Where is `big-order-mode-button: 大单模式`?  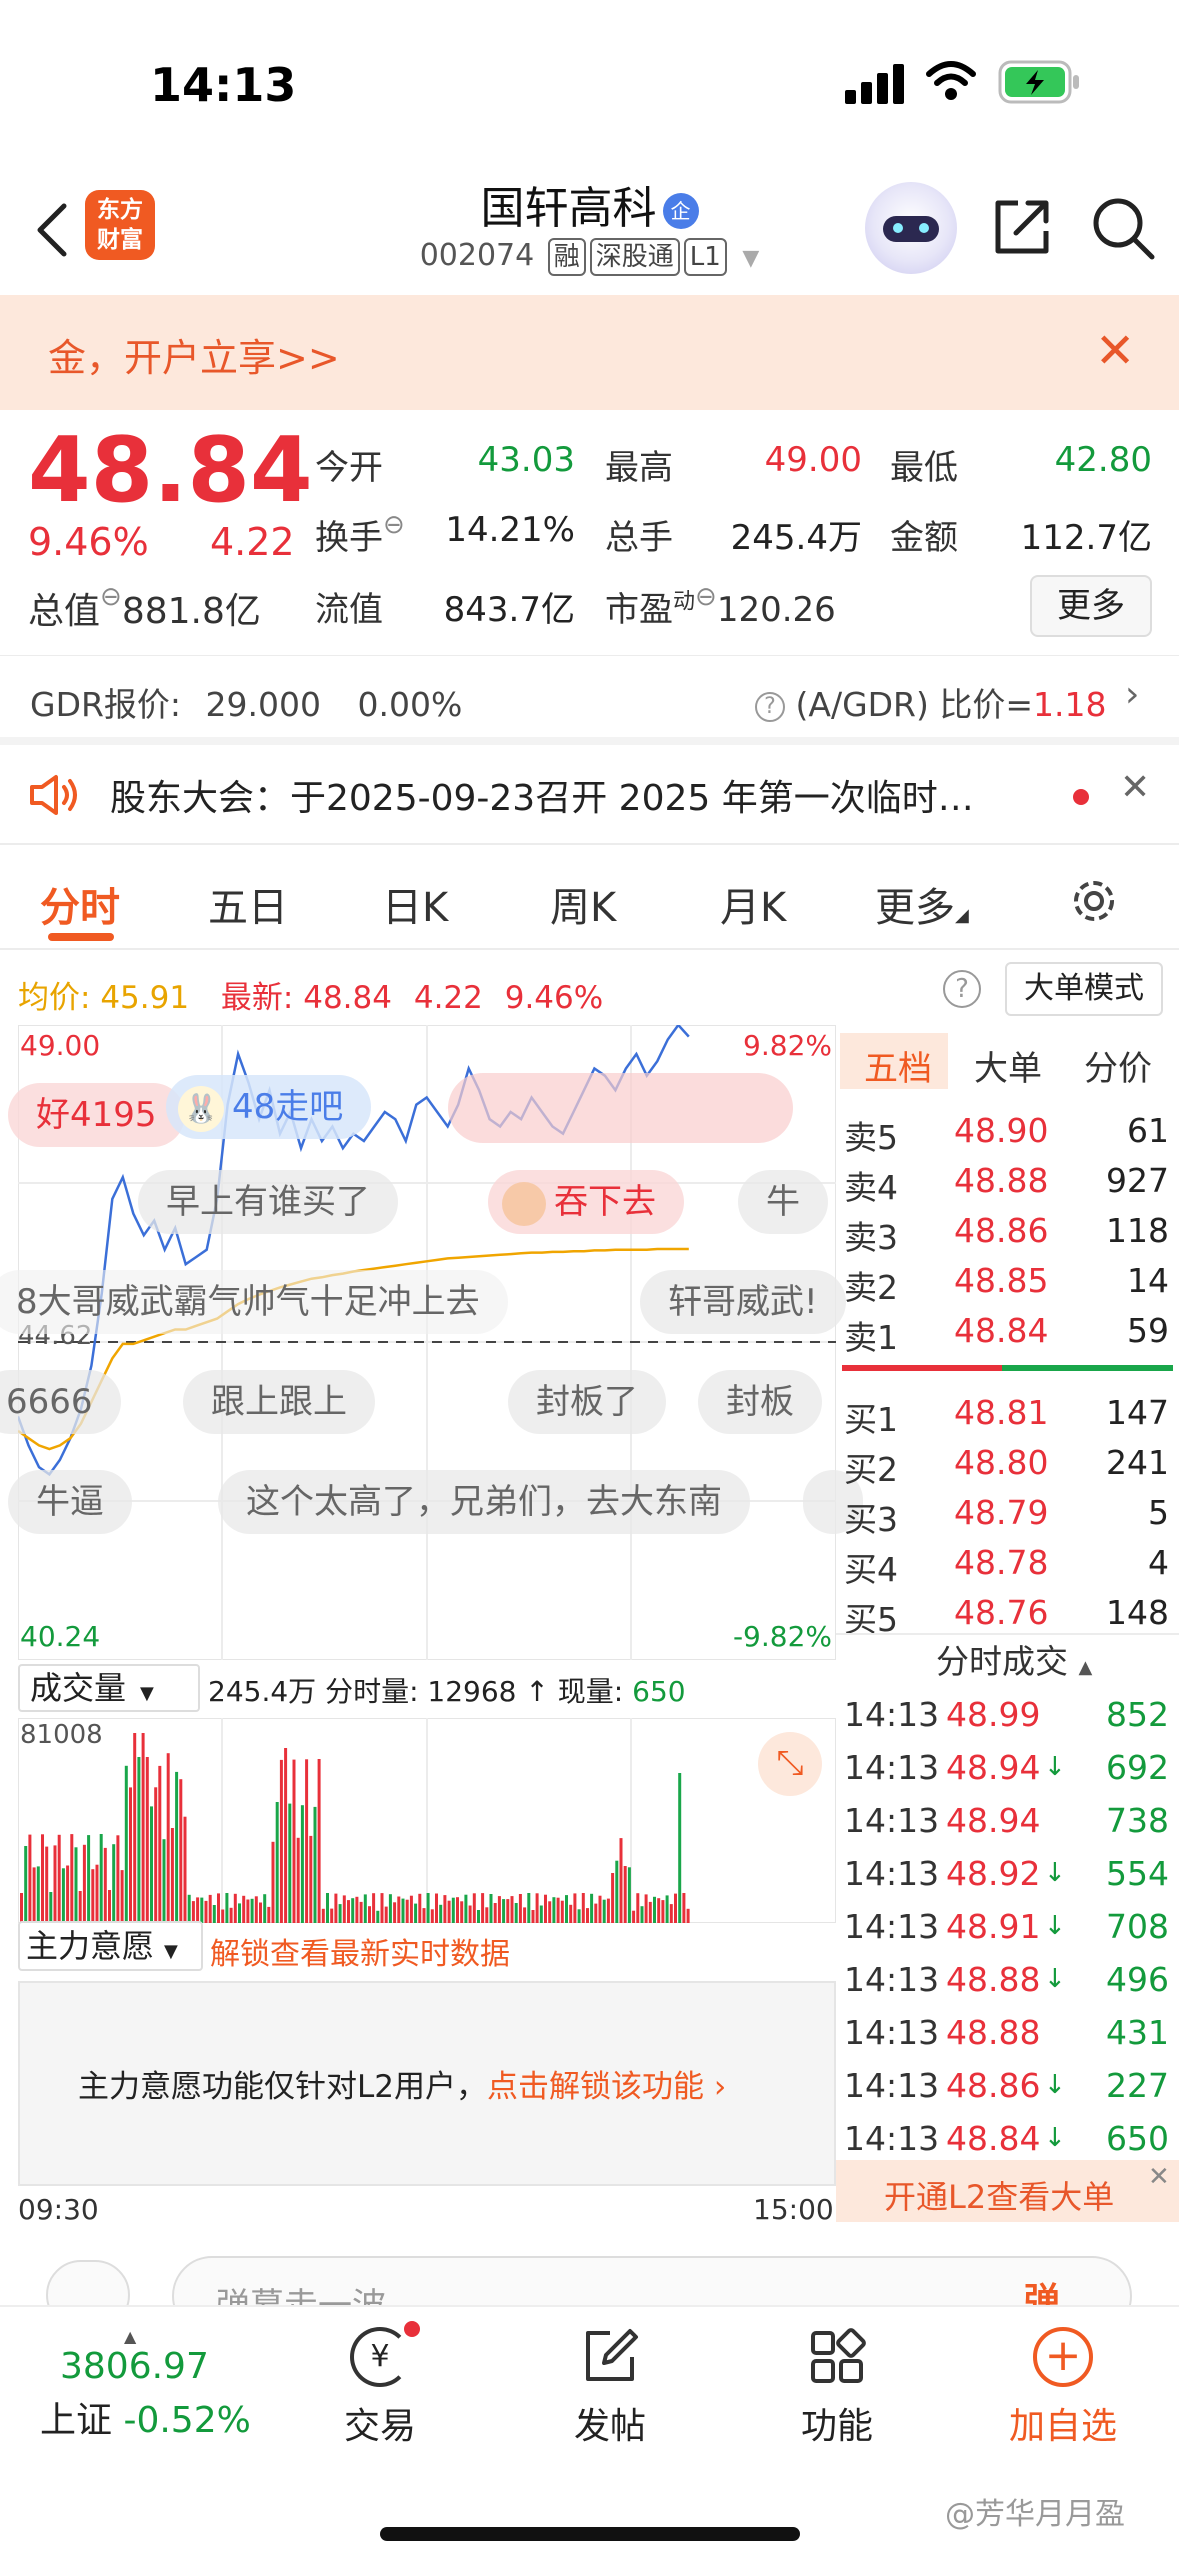
big-order-mode-button: 大单模式 is located at coordinates (1084, 989).